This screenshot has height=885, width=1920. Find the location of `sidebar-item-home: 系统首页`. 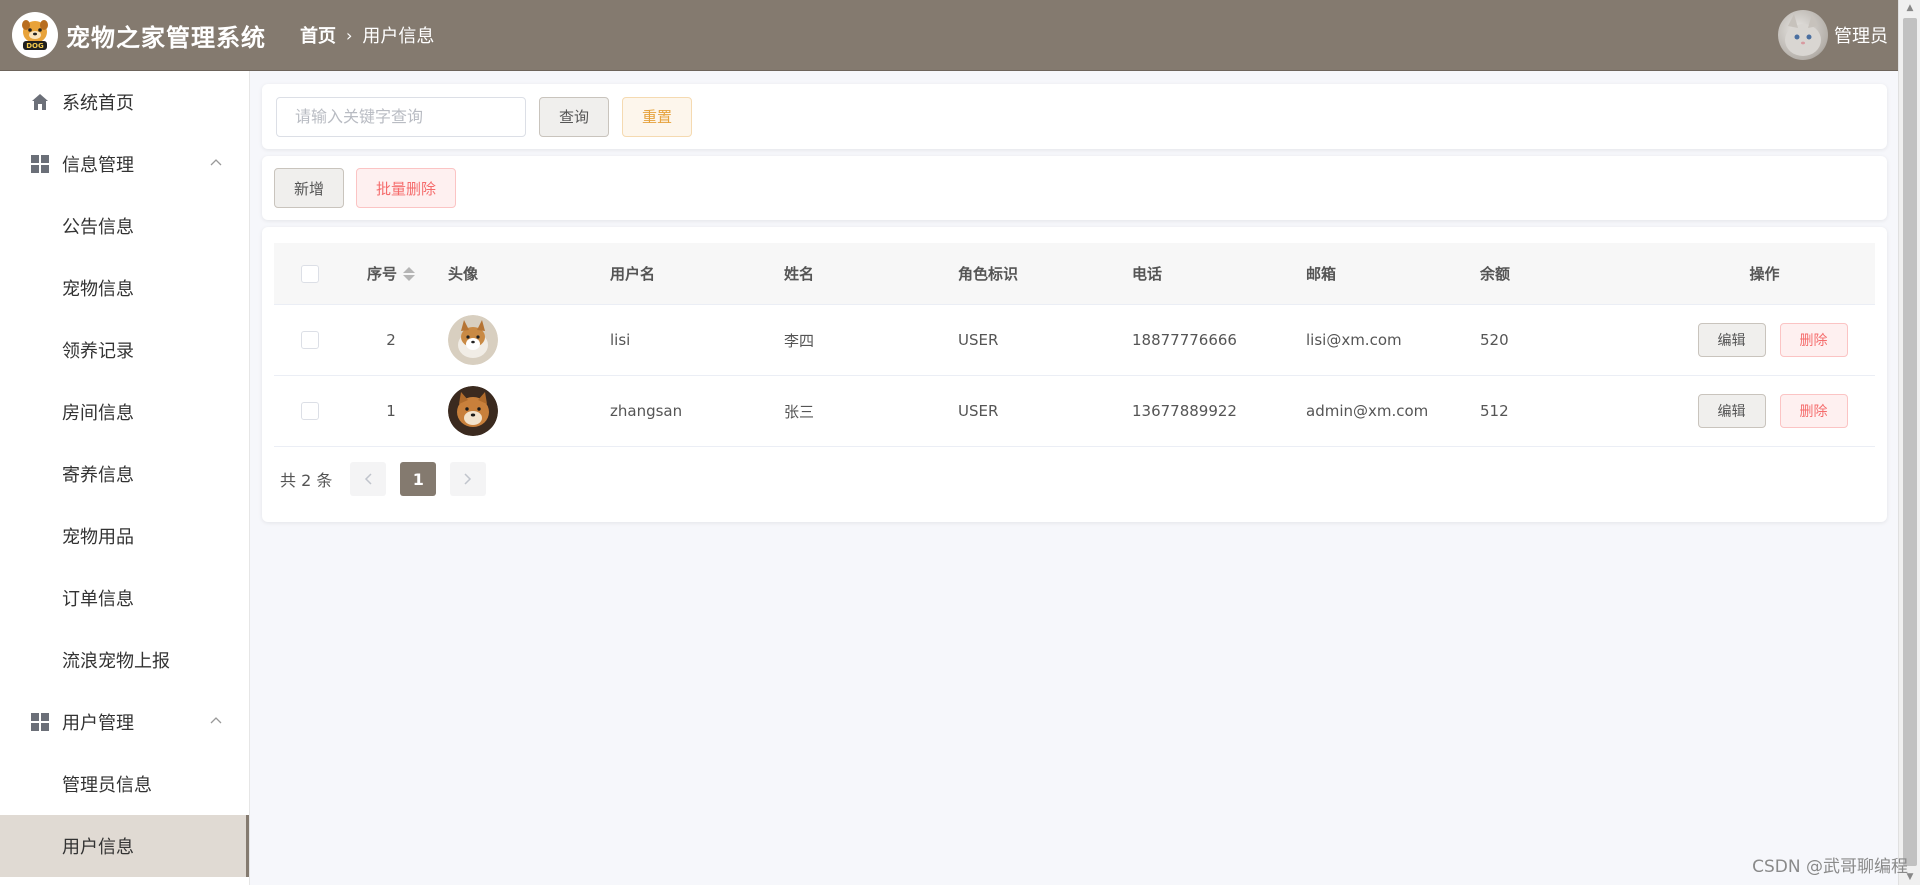

sidebar-item-home: 系统首页 is located at coordinates (124, 102).